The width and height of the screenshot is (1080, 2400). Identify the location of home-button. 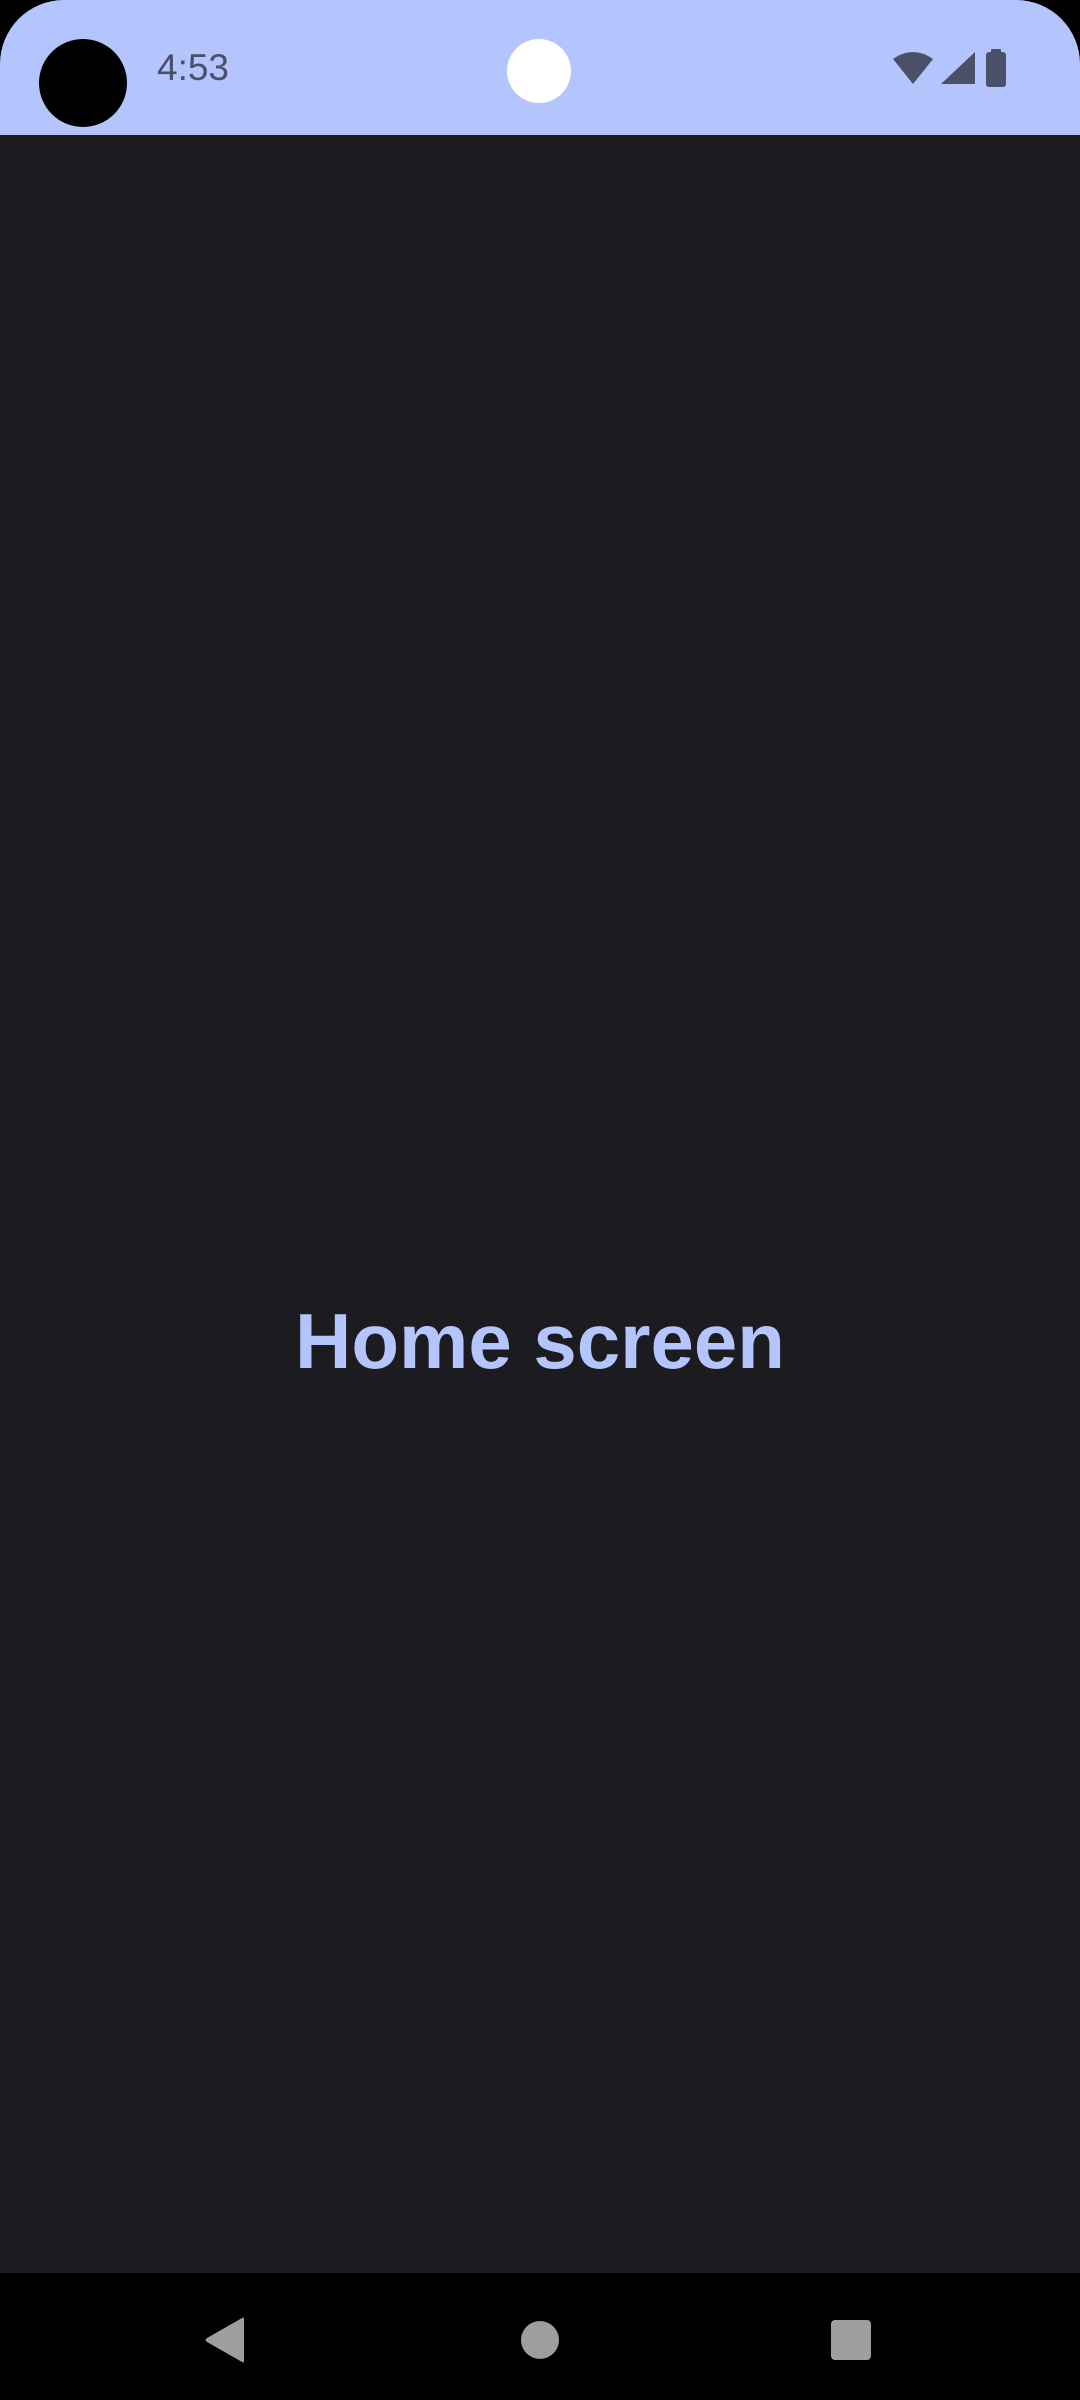
(540, 2340).